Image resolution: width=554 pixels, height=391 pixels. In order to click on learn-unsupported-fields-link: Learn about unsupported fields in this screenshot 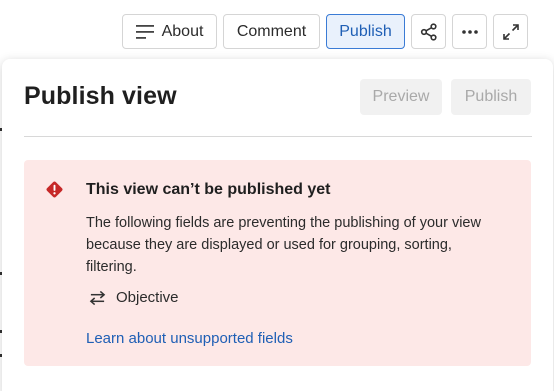, I will do `click(189, 338)`.